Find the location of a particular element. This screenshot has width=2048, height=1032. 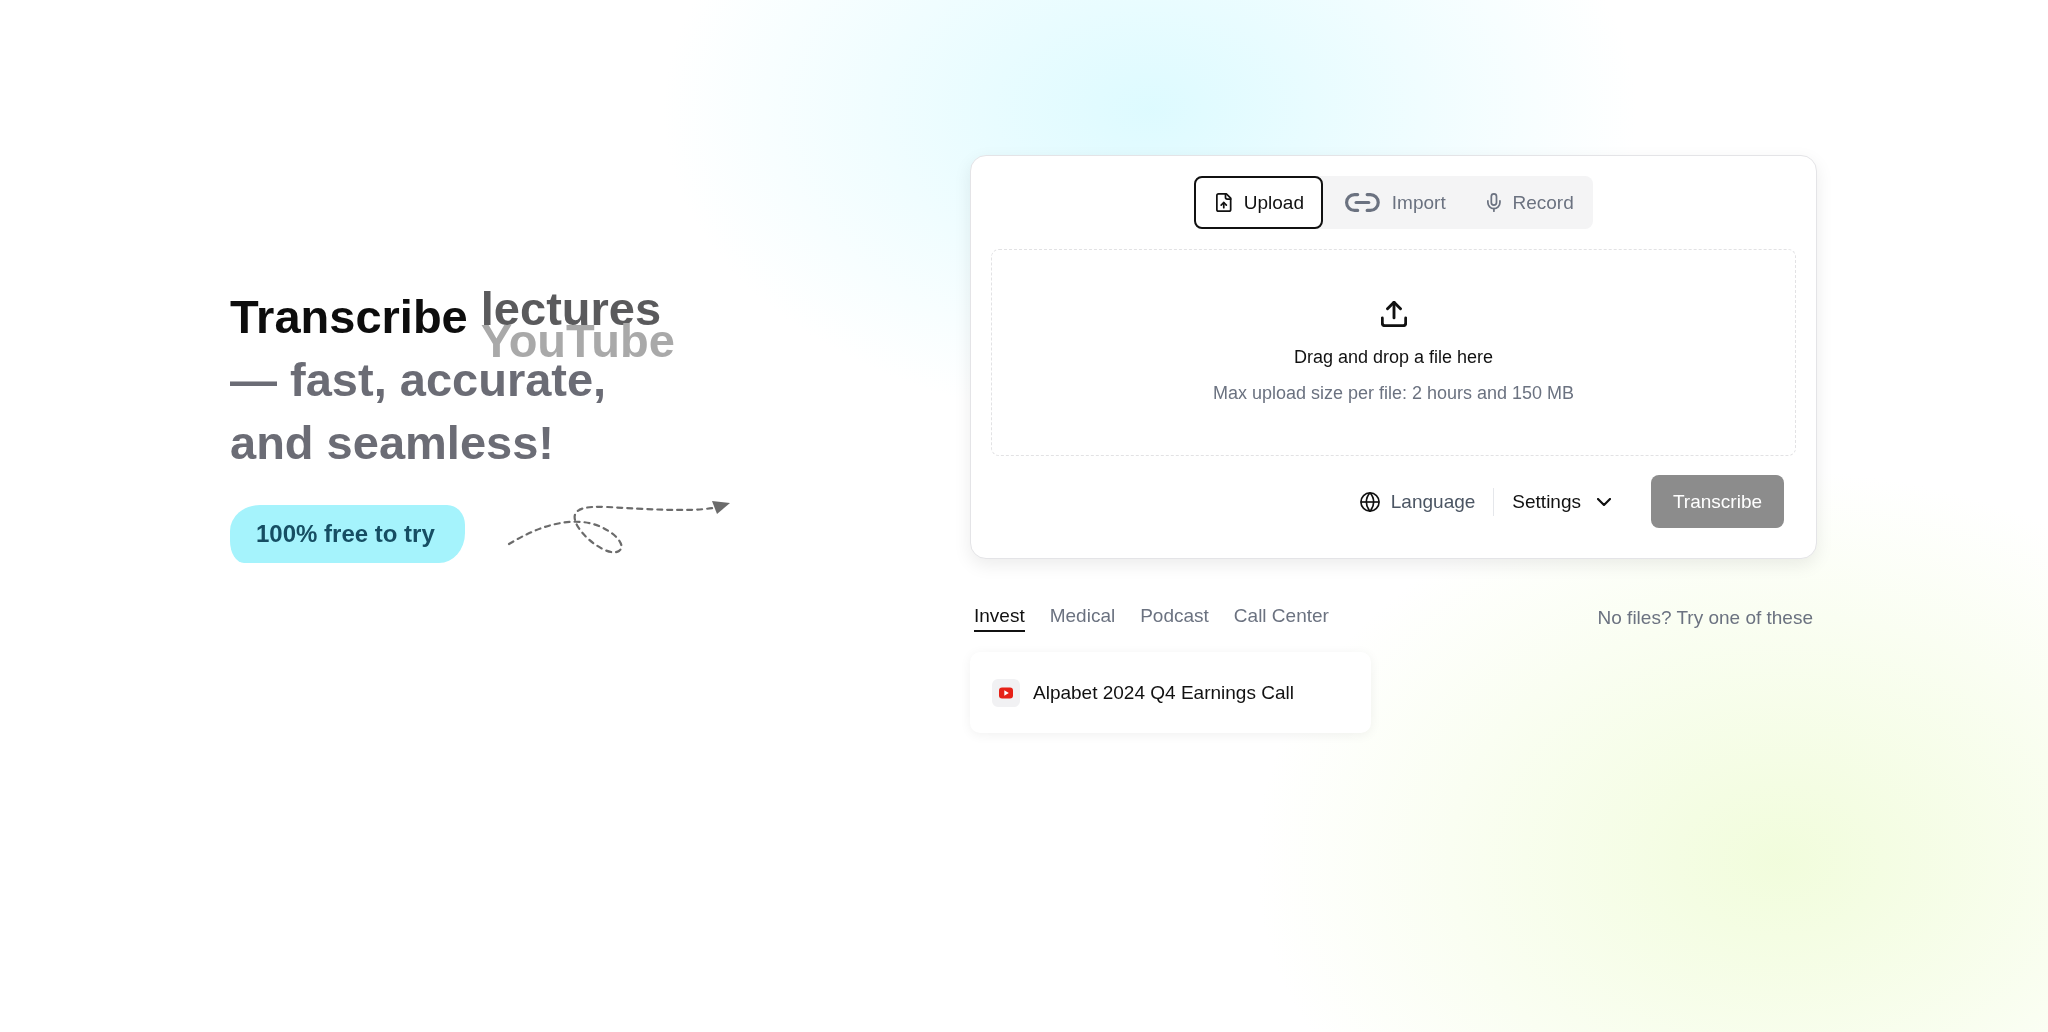

drop-zone-hint: Max upload size per file: 2 hours and 150 MB is located at coordinates (1393, 393).